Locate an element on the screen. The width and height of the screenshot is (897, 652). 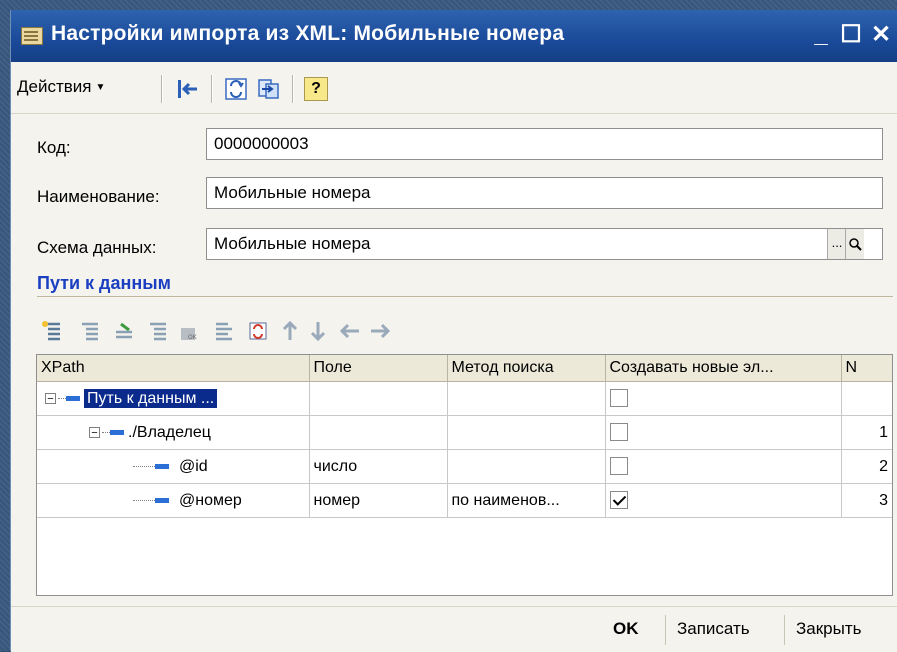
table-row: @id число 2 is located at coordinates (464, 466).